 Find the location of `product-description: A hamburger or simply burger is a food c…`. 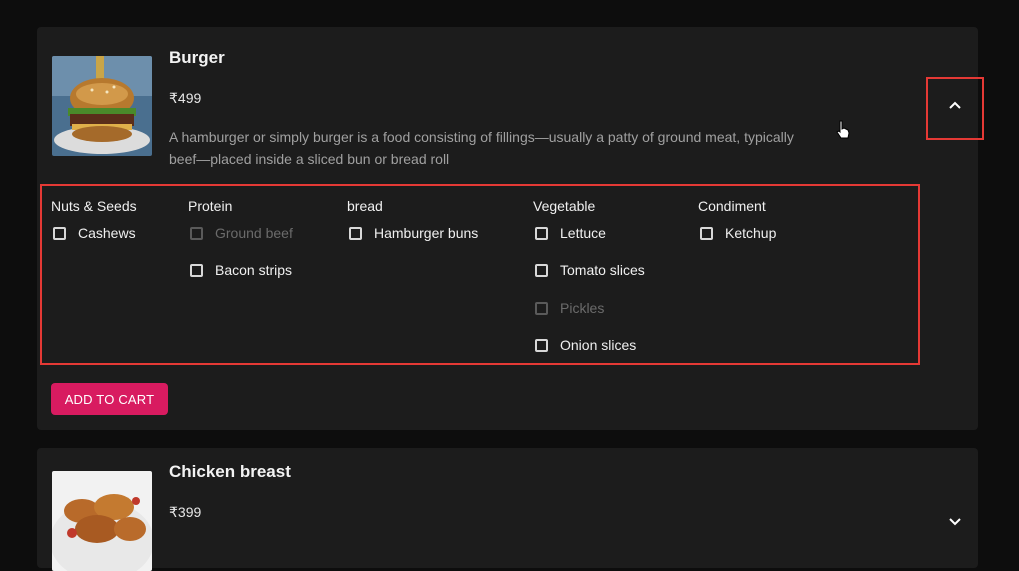

product-description: A hamburger or simply burger is a food c… is located at coordinates (481, 148).